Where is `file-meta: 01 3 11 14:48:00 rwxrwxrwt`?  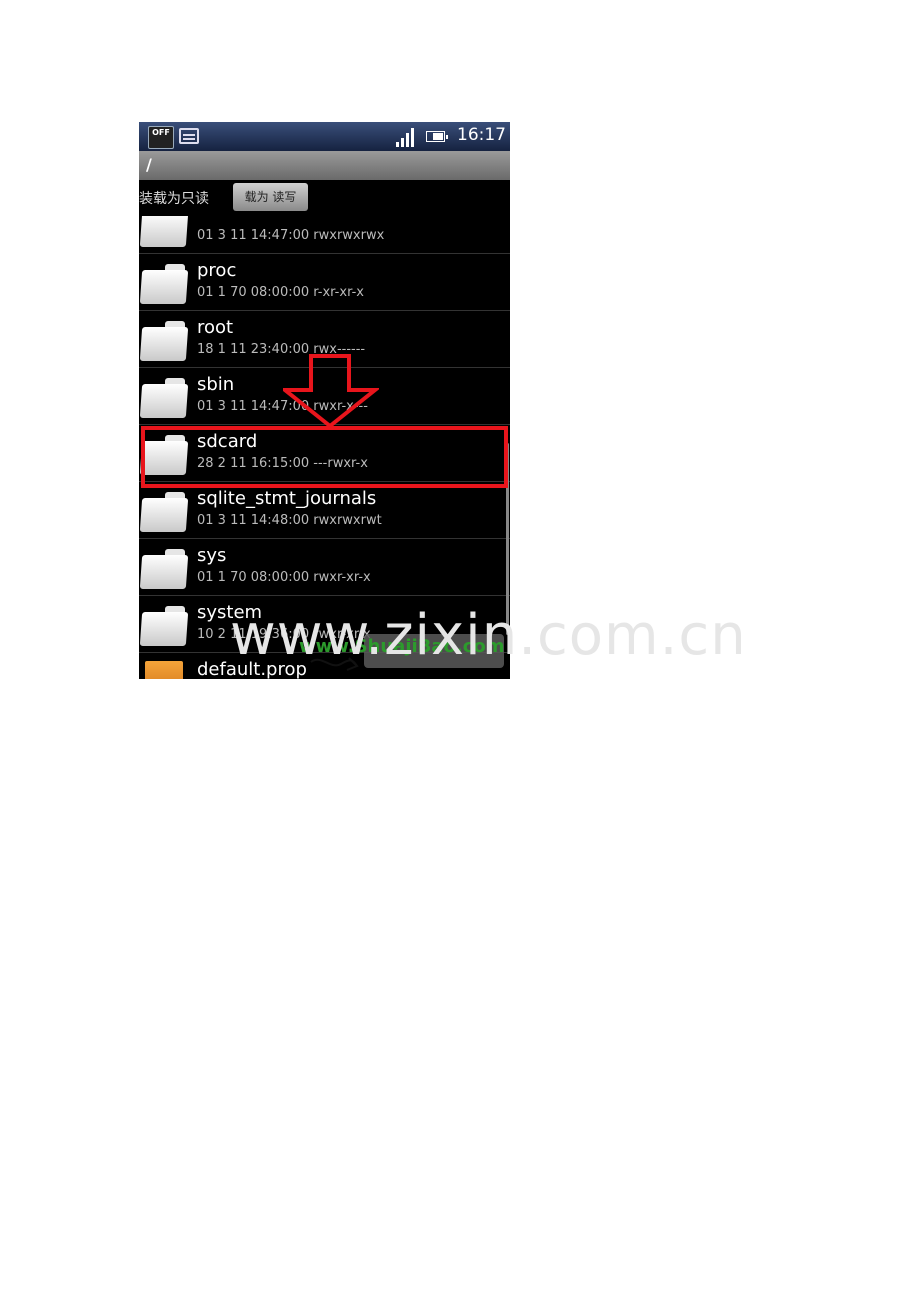 file-meta: 01 3 11 14:48:00 rwxrwxrwt is located at coordinates (289, 520).